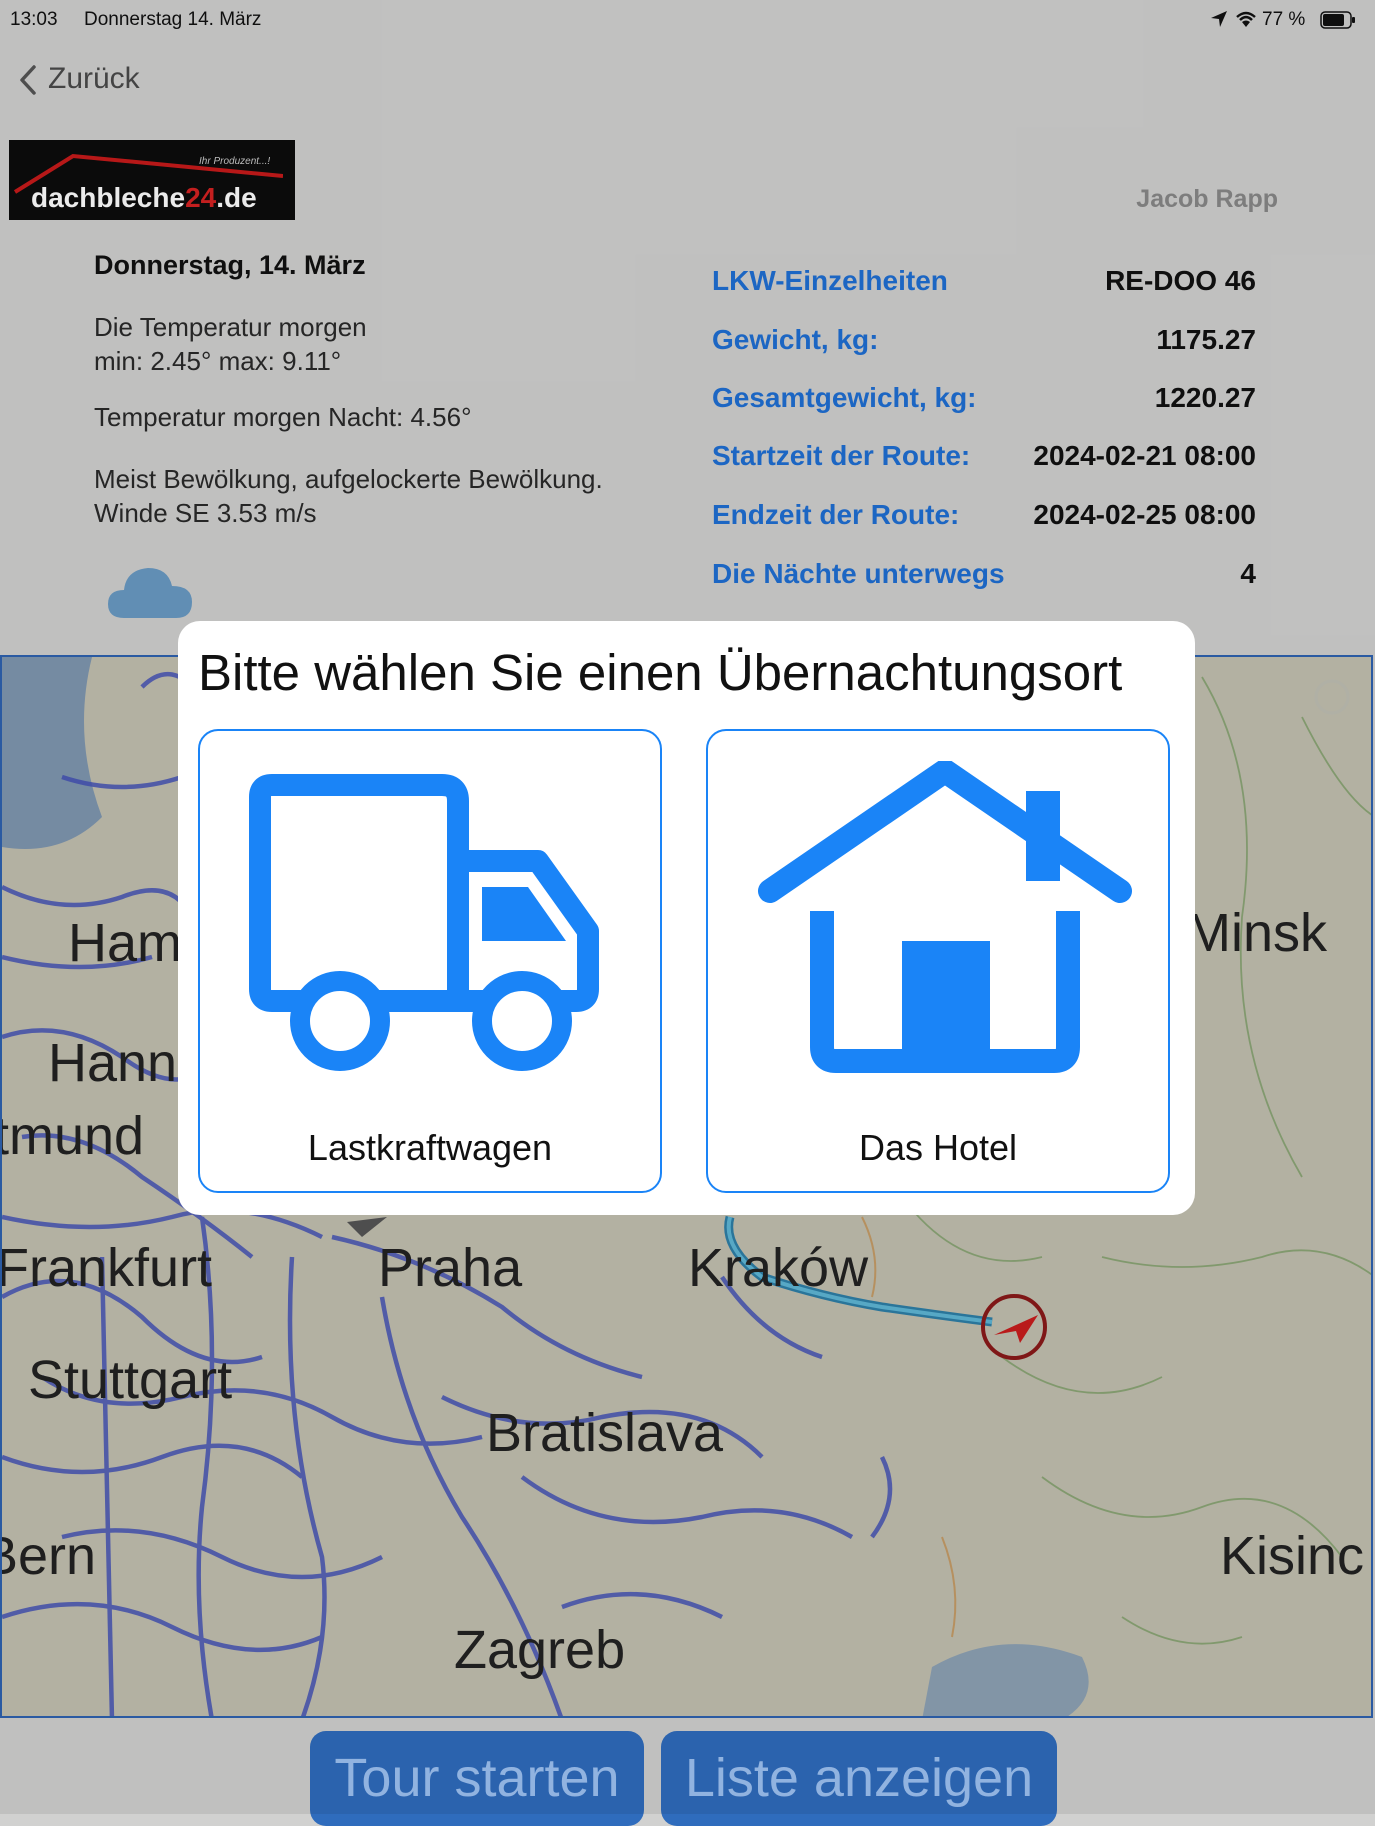 This screenshot has height=1826, width=1375. What do you see at coordinates (795, 339) in the screenshot?
I see `detail-label: Gewicht, kg:` at bounding box center [795, 339].